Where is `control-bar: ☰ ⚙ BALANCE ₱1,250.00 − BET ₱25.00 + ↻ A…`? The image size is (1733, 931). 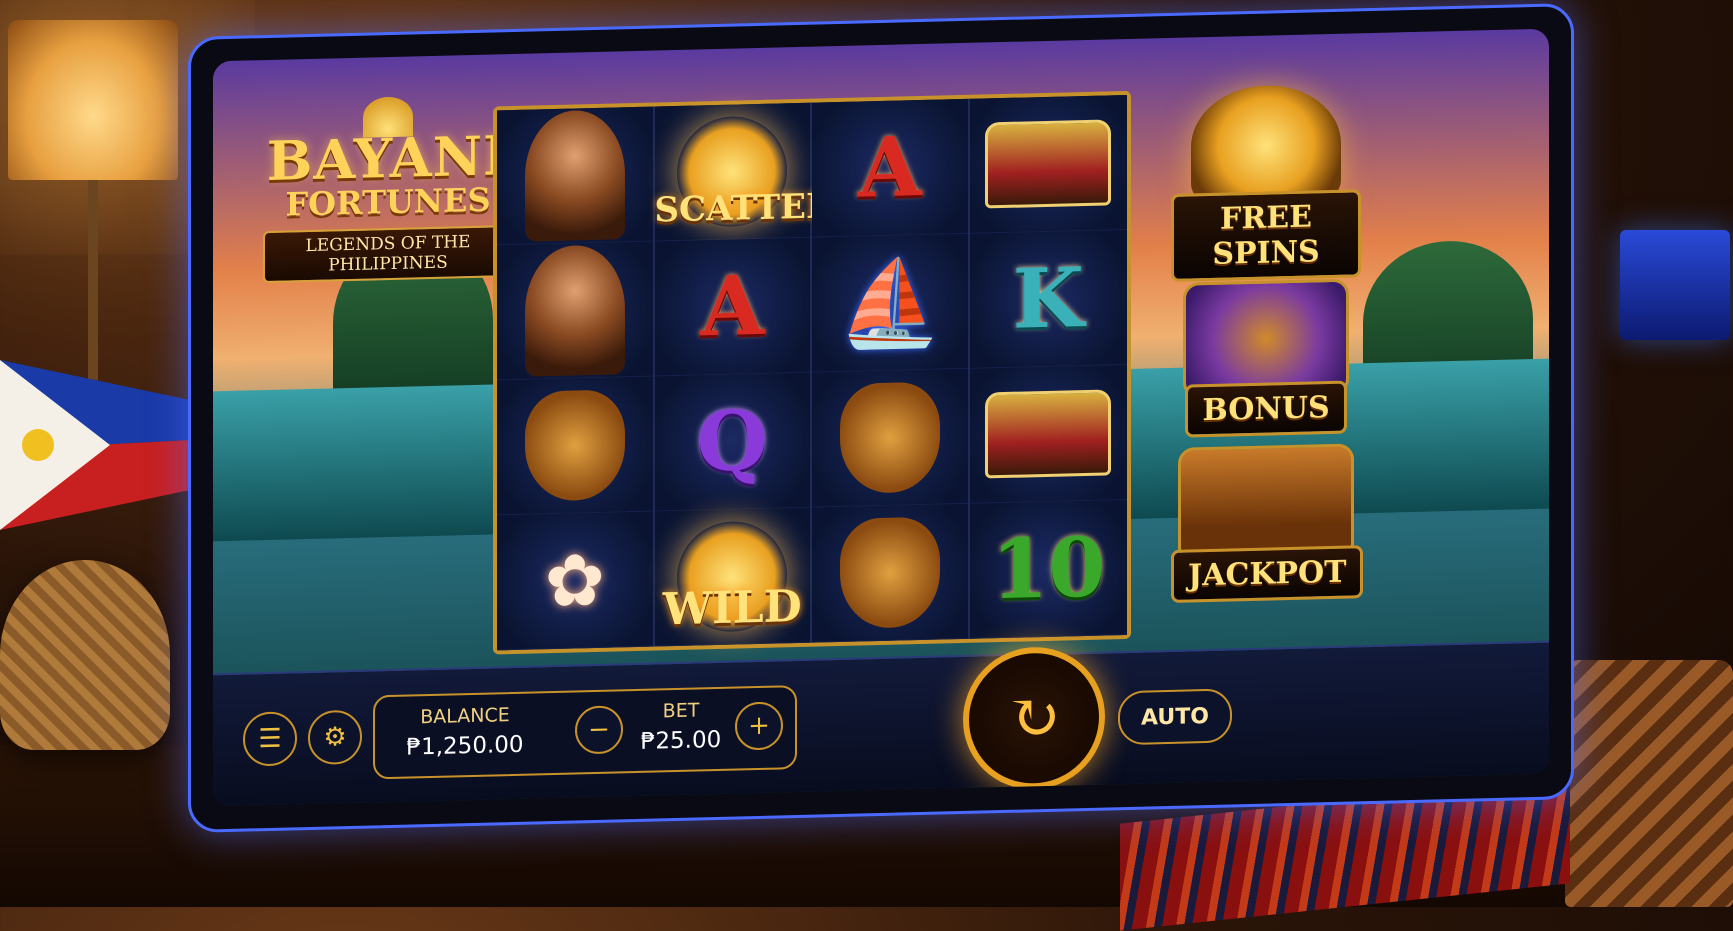 control-bar: ☰ ⚙ BALANCE ₱1,250.00 − BET ₱25.00 + ↻ A… is located at coordinates (881, 723).